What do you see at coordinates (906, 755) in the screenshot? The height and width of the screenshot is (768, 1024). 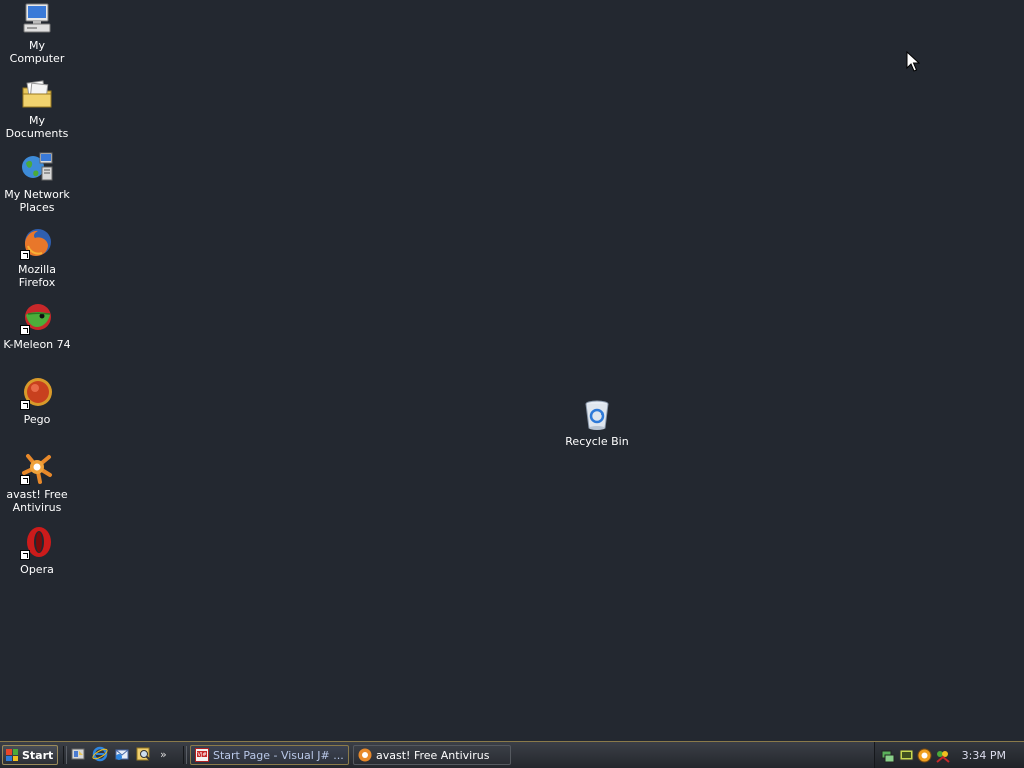 I see `monitor-tray-icon` at bounding box center [906, 755].